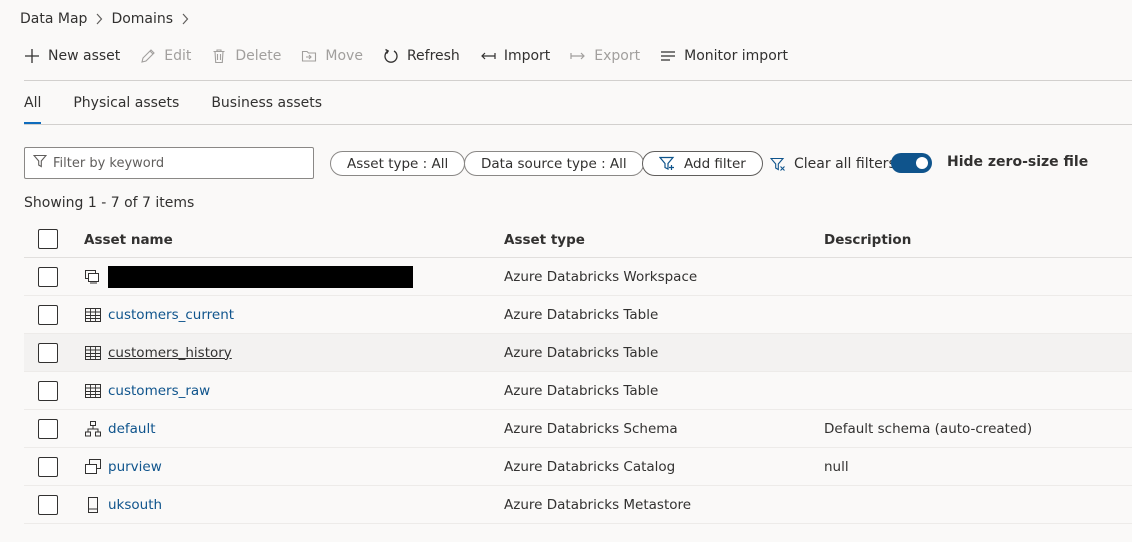 The width and height of the screenshot is (1132, 542). What do you see at coordinates (736, 56) in the screenshot?
I see `monitor-import-label: Monitor import` at bounding box center [736, 56].